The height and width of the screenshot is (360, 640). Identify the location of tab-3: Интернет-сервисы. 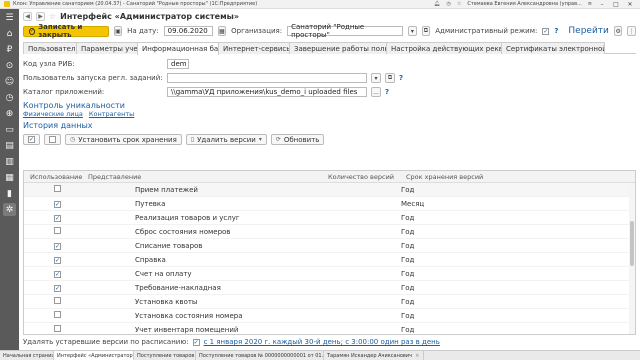
(254, 48).